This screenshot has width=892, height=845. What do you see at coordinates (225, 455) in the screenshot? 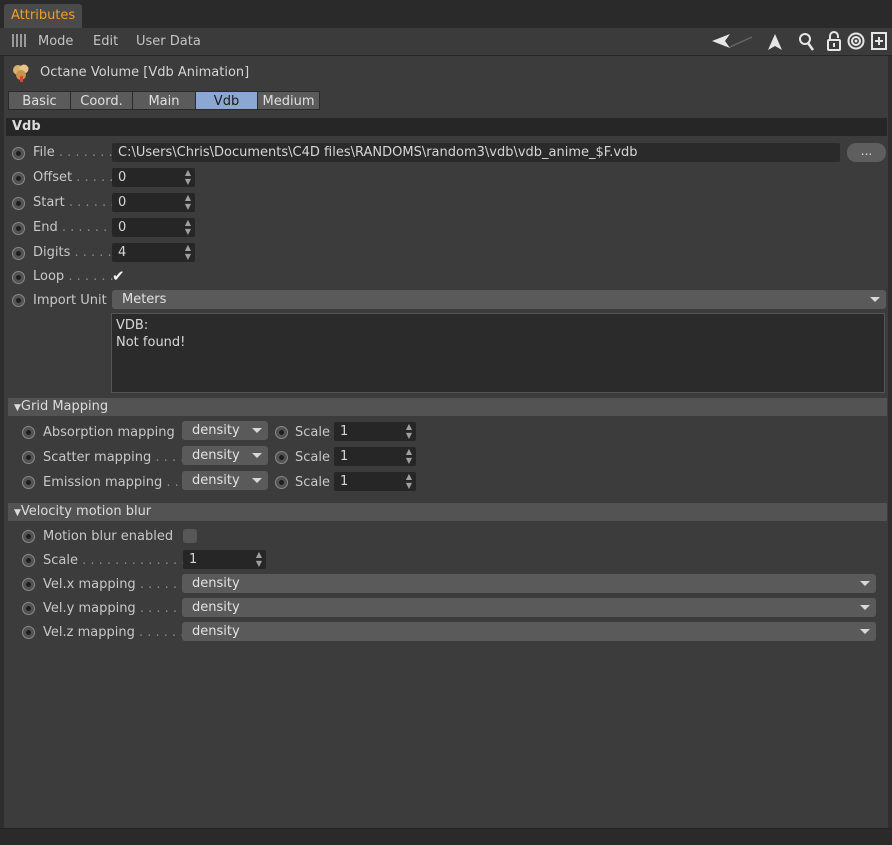
I see `scatter-mapping-dropdown: density` at bounding box center [225, 455].